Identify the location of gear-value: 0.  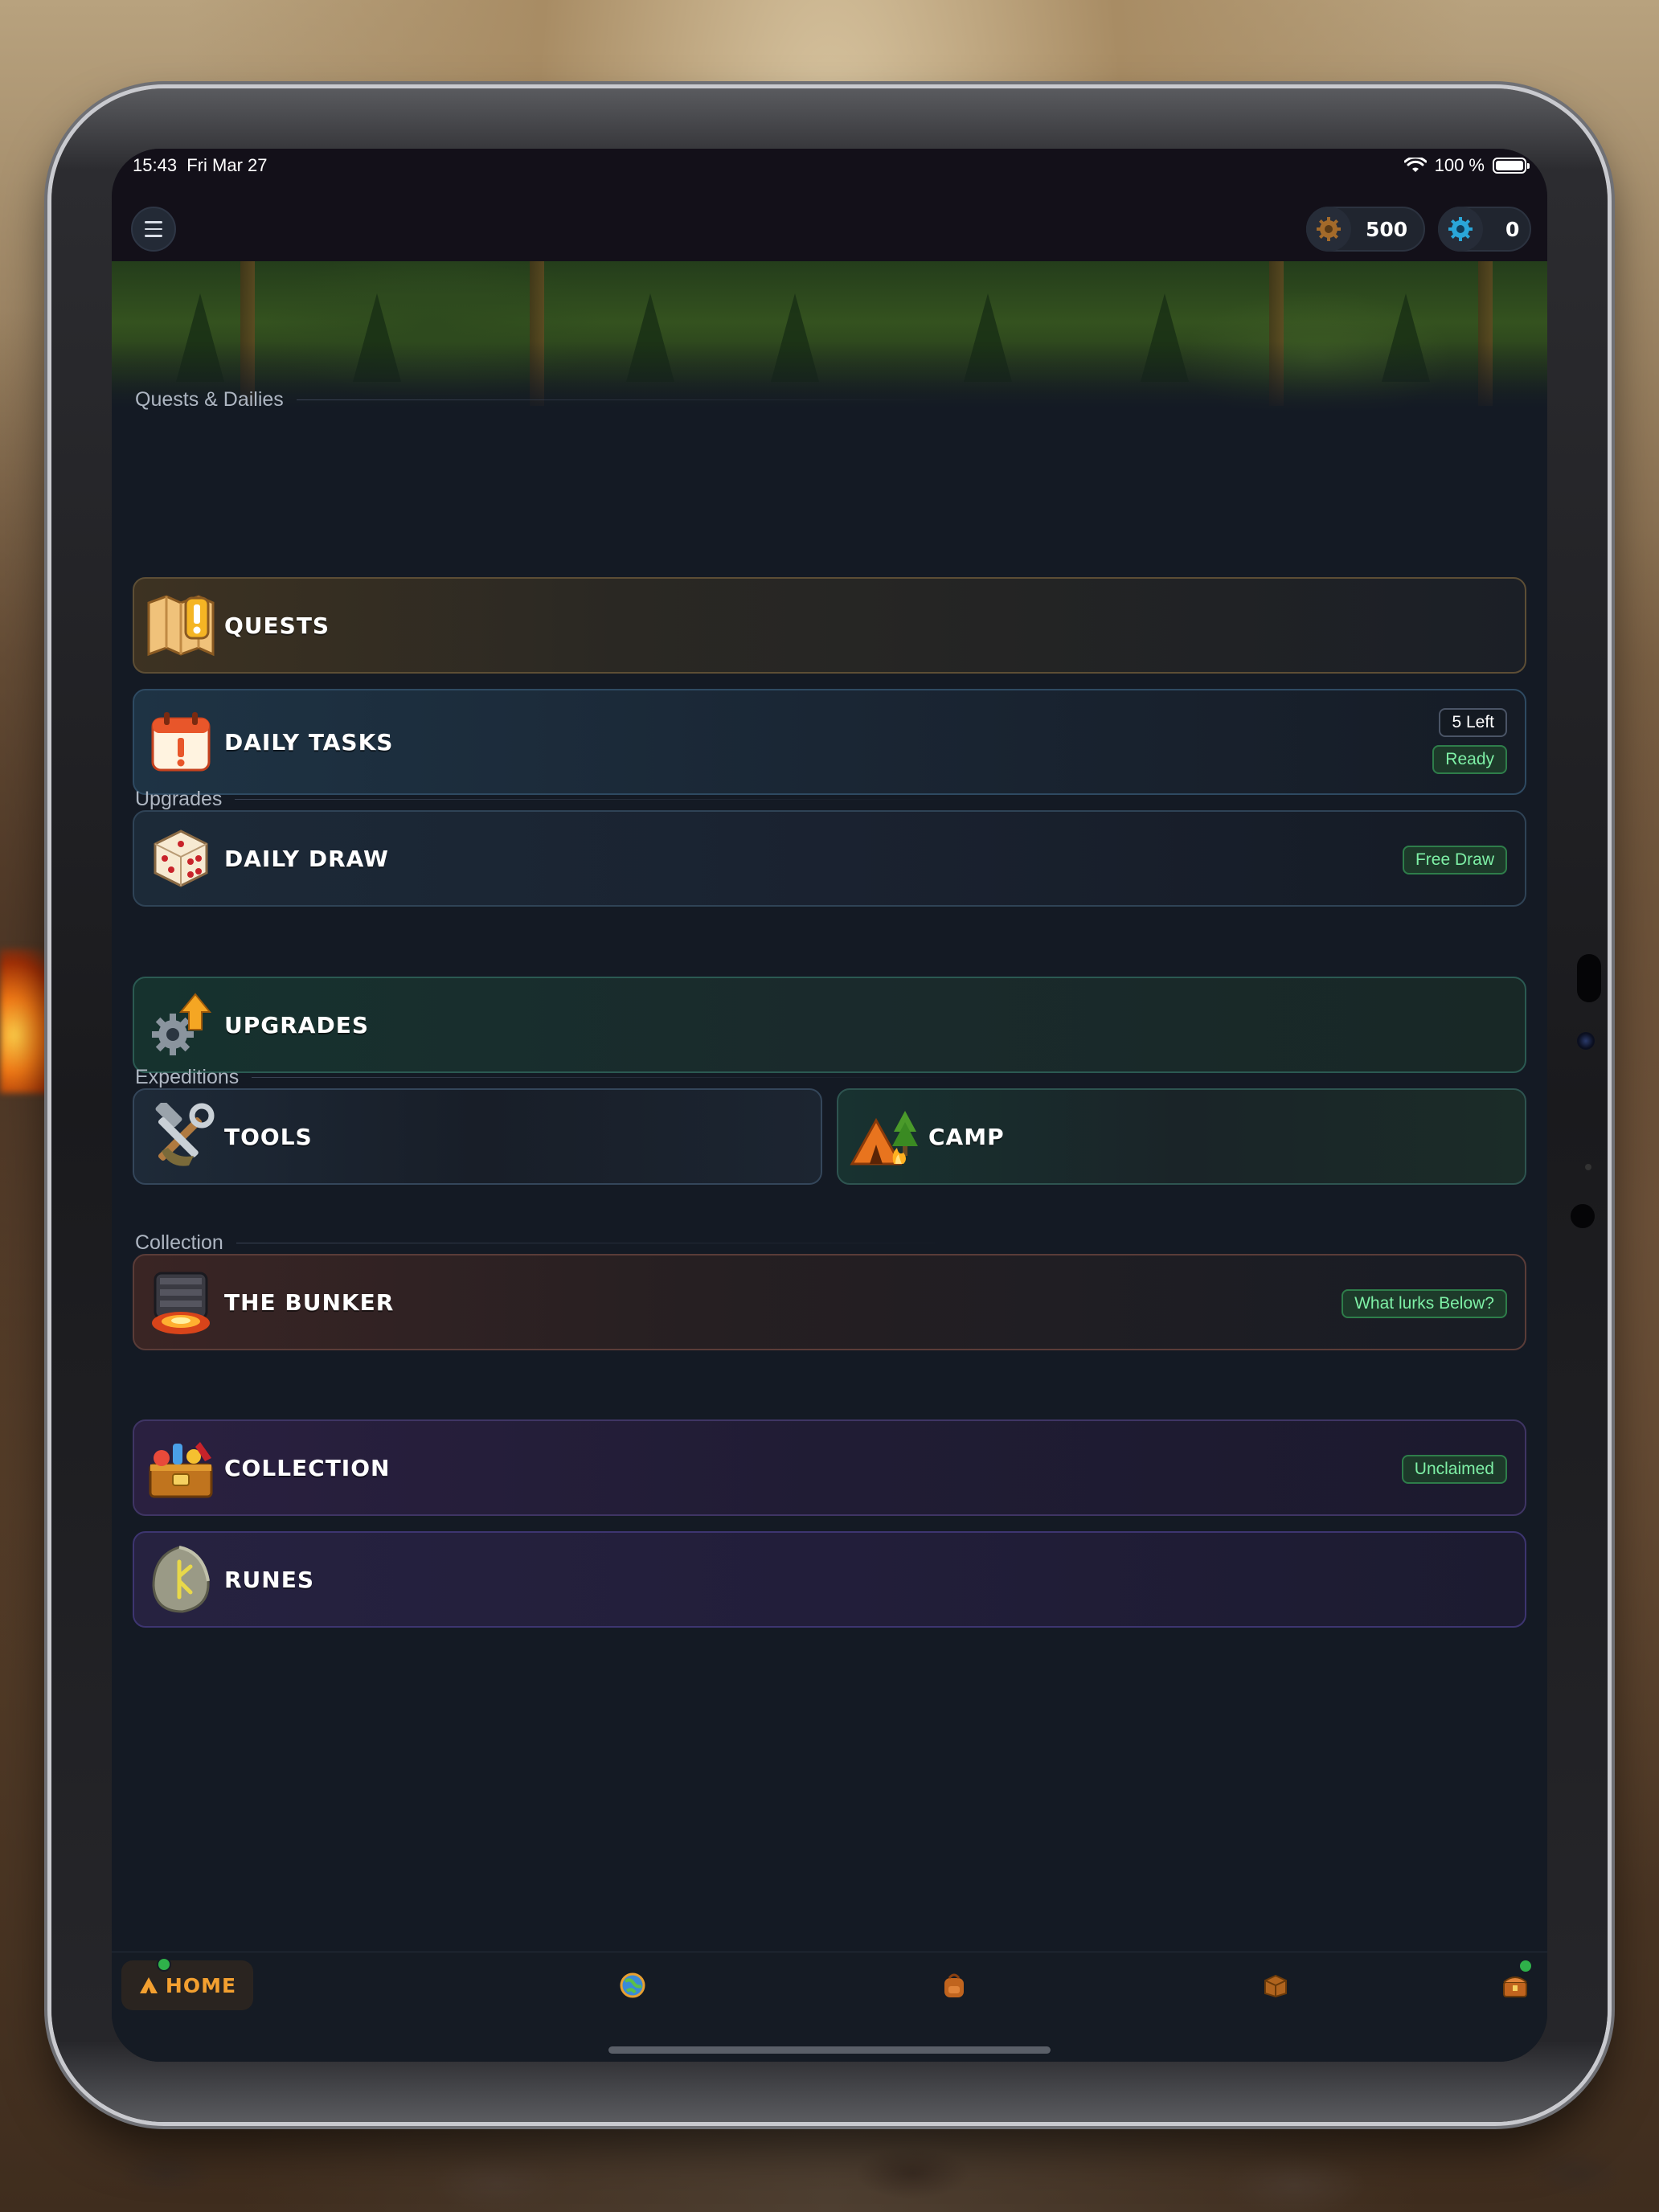
(1512, 229).